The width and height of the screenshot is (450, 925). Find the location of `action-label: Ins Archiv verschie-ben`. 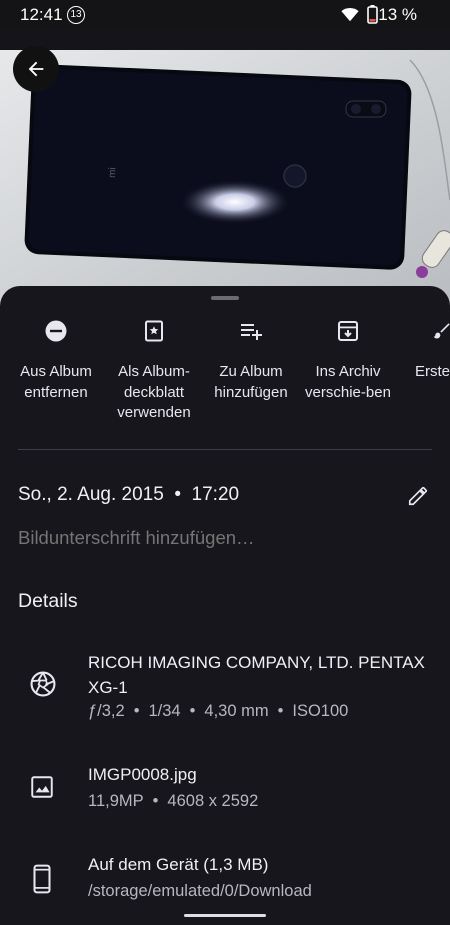

action-label: Ins Archiv verschie-ben is located at coordinates (348, 382).